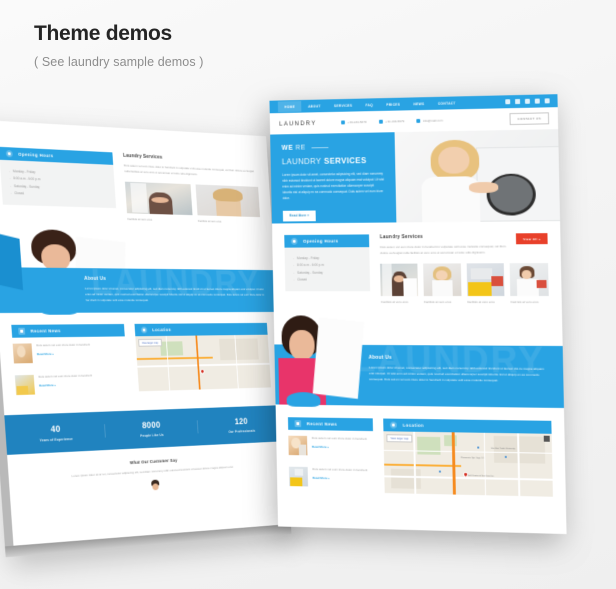 This screenshot has width=616, height=589. What do you see at coordinates (343, 105) in the screenshot?
I see `nav-item-services: SERVICES` at bounding box center [343, 105].